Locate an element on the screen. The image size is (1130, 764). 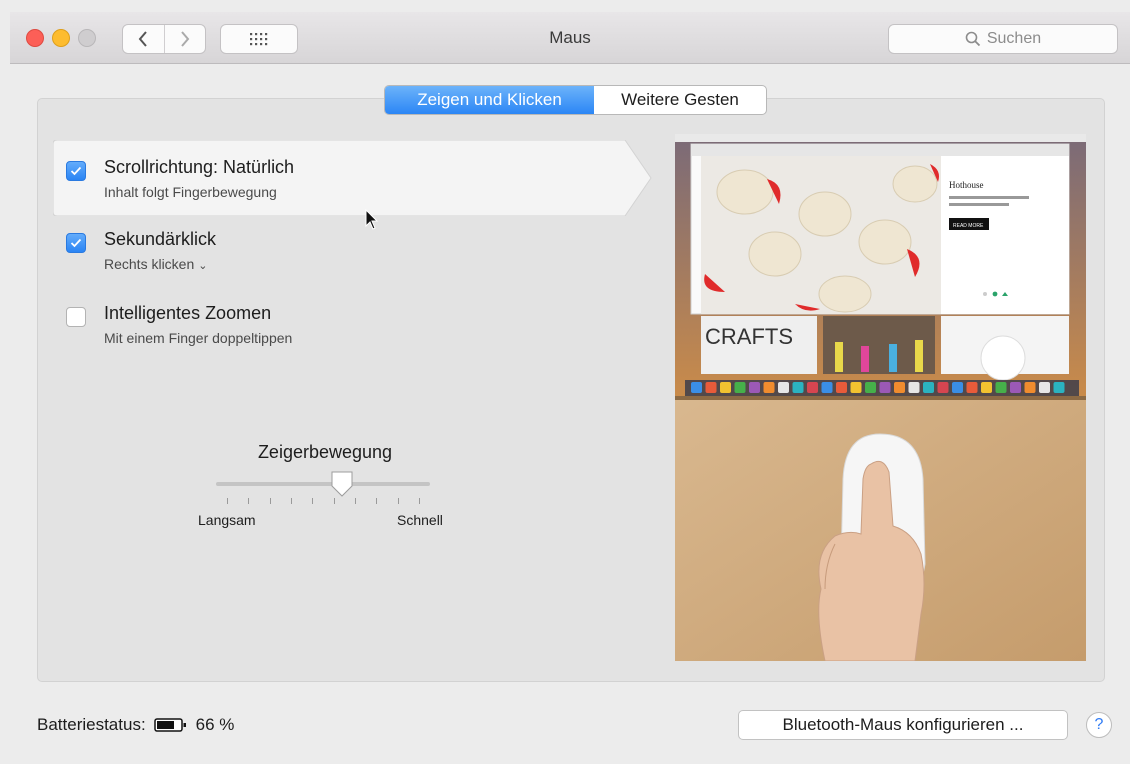
tab-point-and-click: Zeigen und Klicken is located at coordinates (489, 100).